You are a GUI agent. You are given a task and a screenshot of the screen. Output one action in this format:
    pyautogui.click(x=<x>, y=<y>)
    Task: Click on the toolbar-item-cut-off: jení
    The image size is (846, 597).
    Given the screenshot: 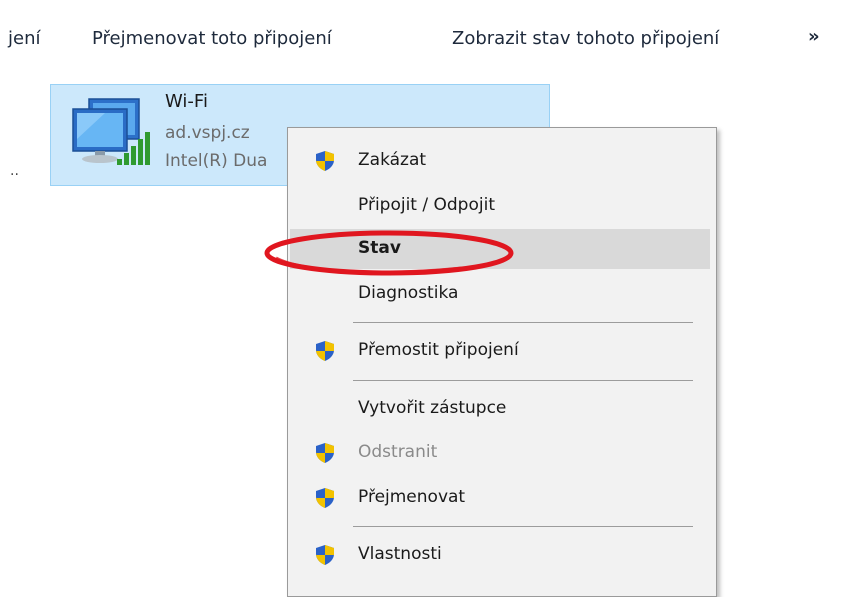 What is the action you would take?
    pyautogui.click(x=24, y=38)
    